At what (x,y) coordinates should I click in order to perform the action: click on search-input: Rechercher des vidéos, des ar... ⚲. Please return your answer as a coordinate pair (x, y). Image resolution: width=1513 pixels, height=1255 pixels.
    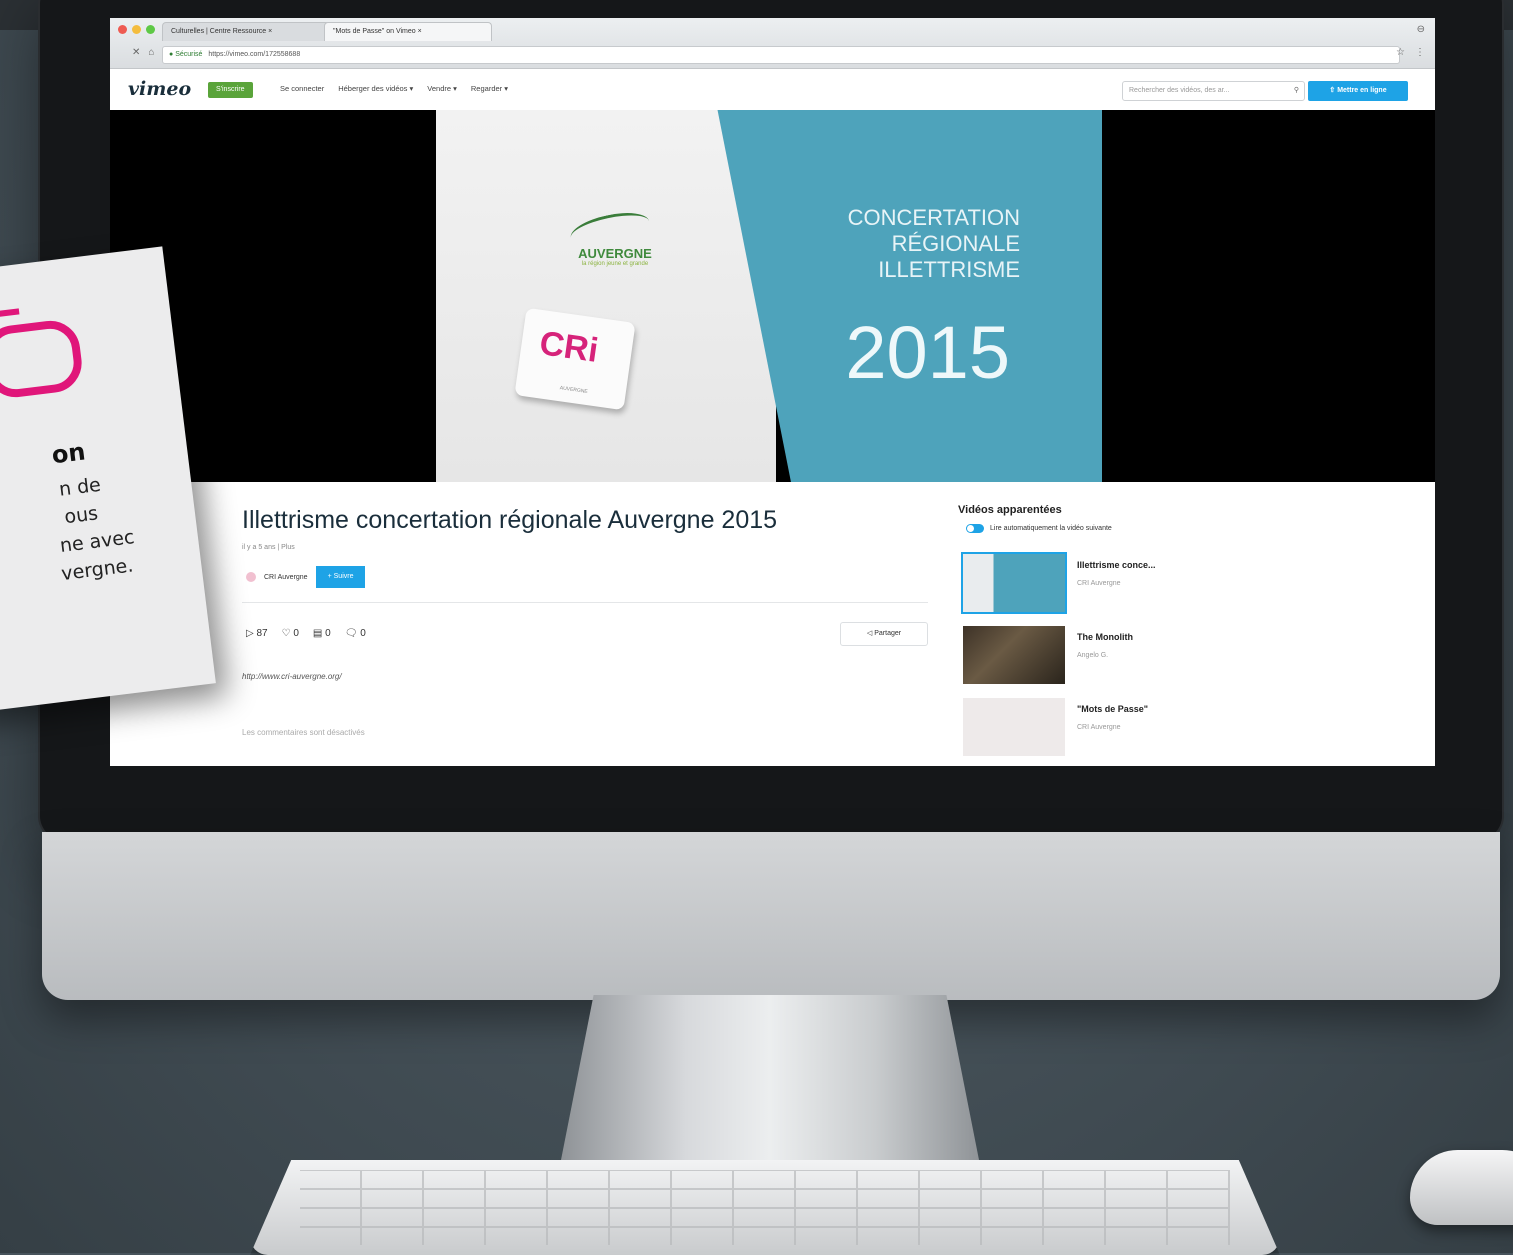
    Looking at the image, I should click on (1213, 91).